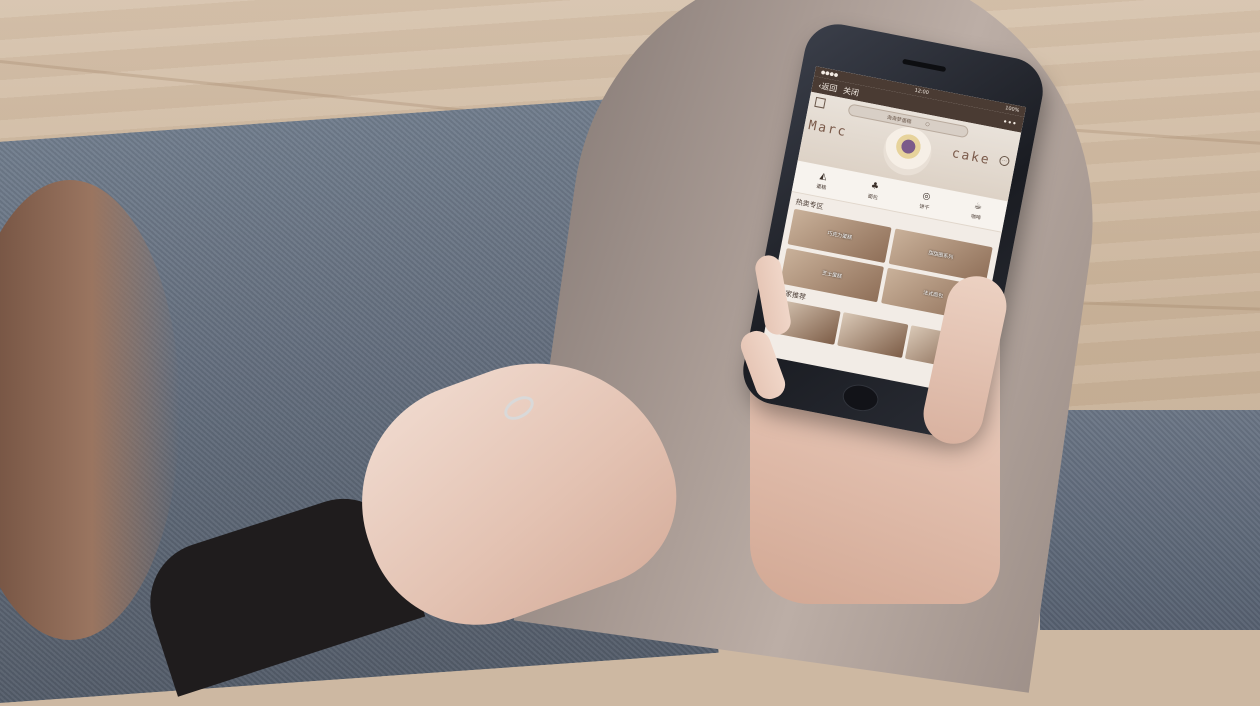 The width and height of the screenshot is (1260, 706). Describe the element at coordinates (874, 187) in the screenshot. I see `bread-icon: ♣` at that location.